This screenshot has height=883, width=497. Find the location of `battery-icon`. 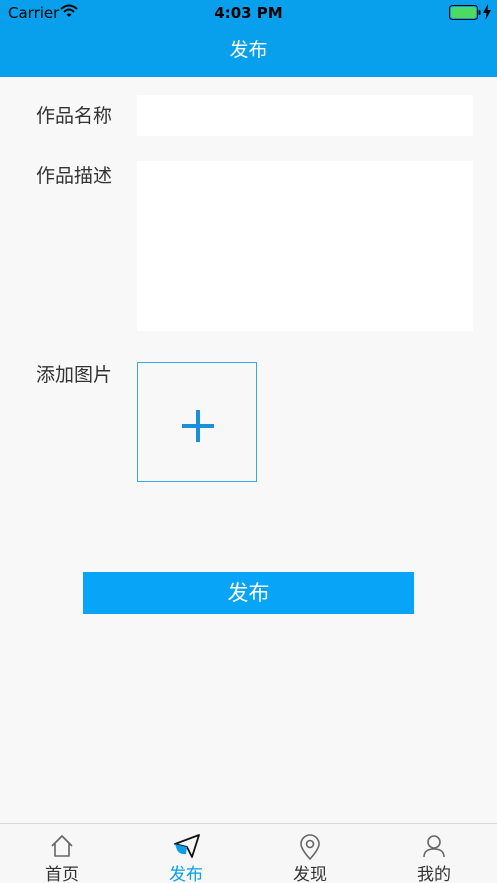

battery-icon is located at coordinates (465, 12).